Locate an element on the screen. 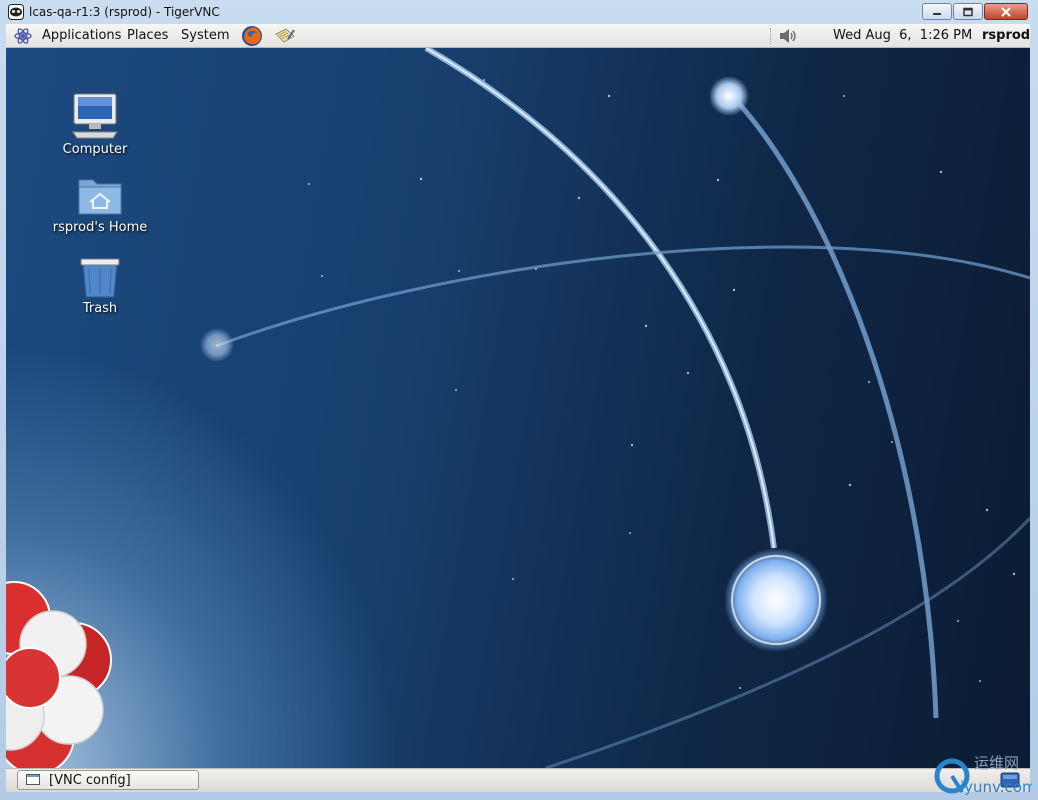  computer-icon is located at coordinates (95, 116).